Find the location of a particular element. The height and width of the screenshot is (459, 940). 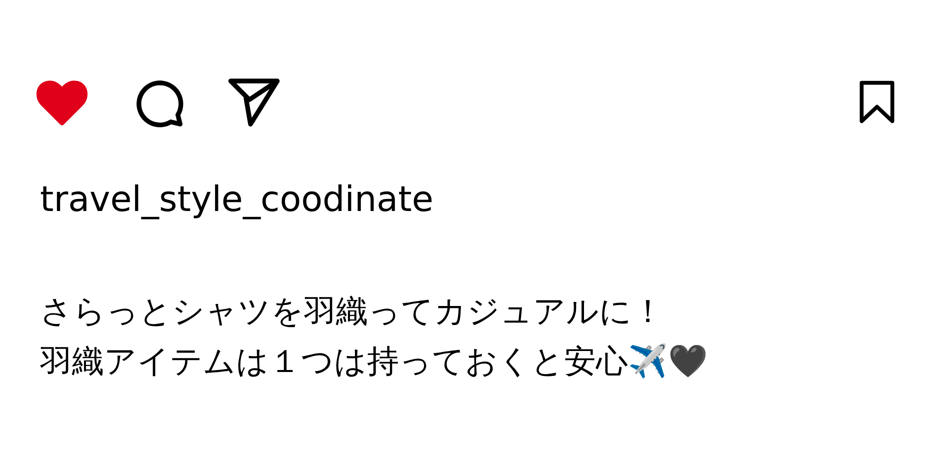

caption-text: 羽織アイテムは１つは持っておくと安心✈🖤 is located at coordinates (374, 361).